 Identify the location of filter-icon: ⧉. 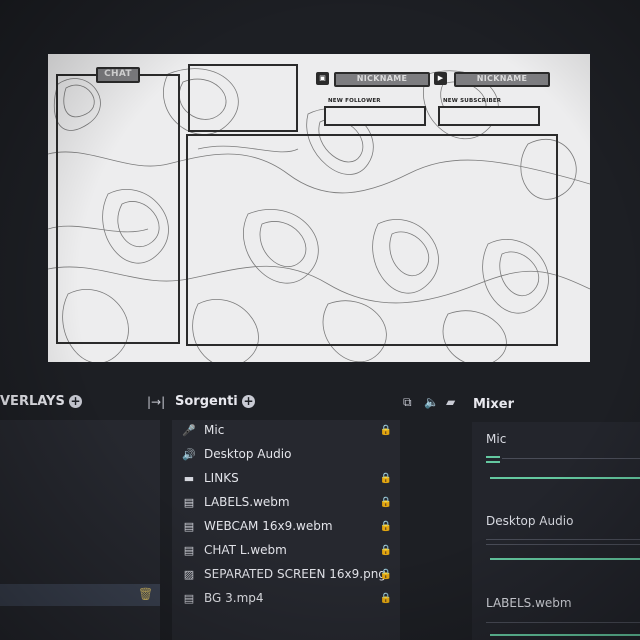
(407, 402).